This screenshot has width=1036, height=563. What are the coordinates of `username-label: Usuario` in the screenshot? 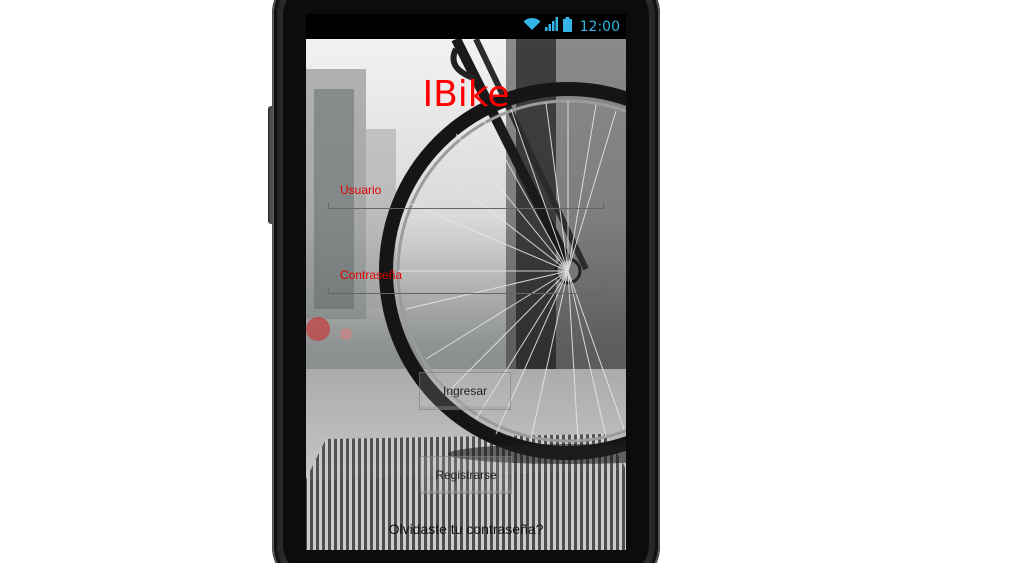 It's located at (361, 190).